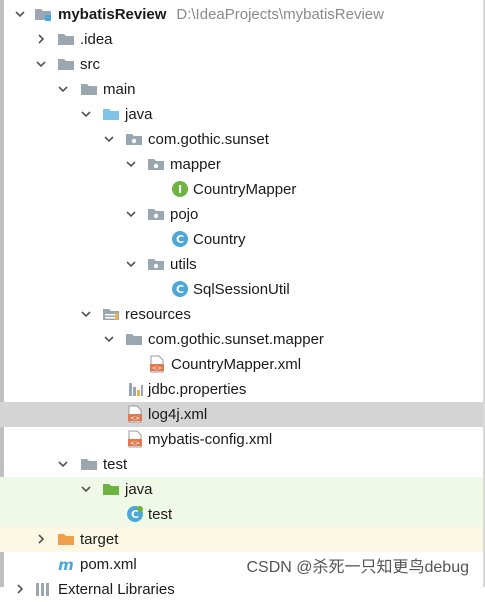  I want to click on svg-text: m, so click(66, 564).